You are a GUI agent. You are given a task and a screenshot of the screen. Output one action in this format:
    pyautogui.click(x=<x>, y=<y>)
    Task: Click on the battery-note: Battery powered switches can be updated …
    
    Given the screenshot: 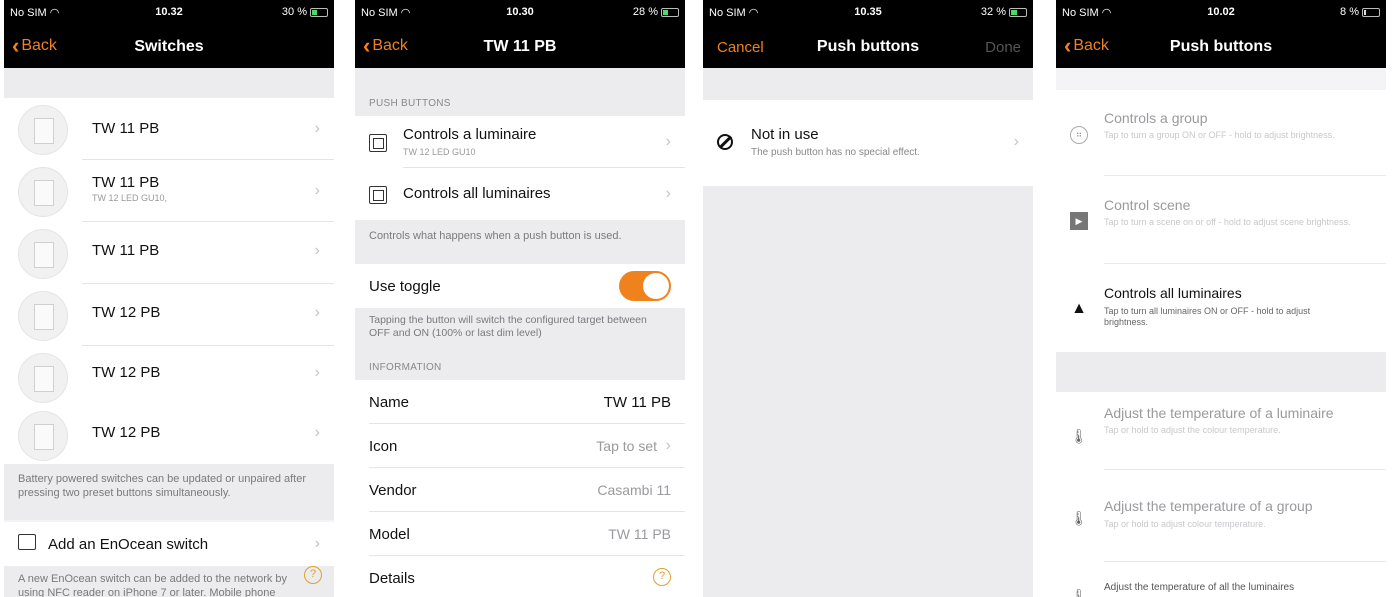 What is the action you would take?
    pyautogui.click(x=162, y=486)
    